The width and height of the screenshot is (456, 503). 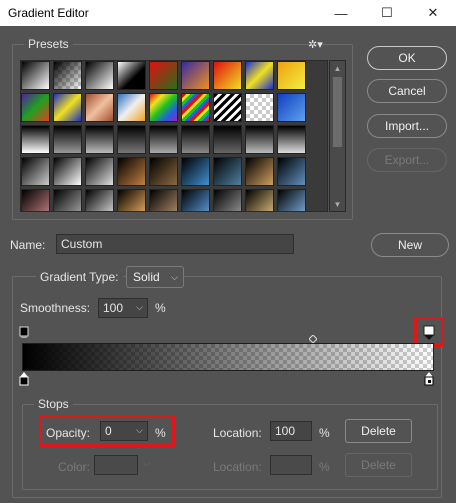 I want to click on scroll-thumb, so click(x=337, y=112).